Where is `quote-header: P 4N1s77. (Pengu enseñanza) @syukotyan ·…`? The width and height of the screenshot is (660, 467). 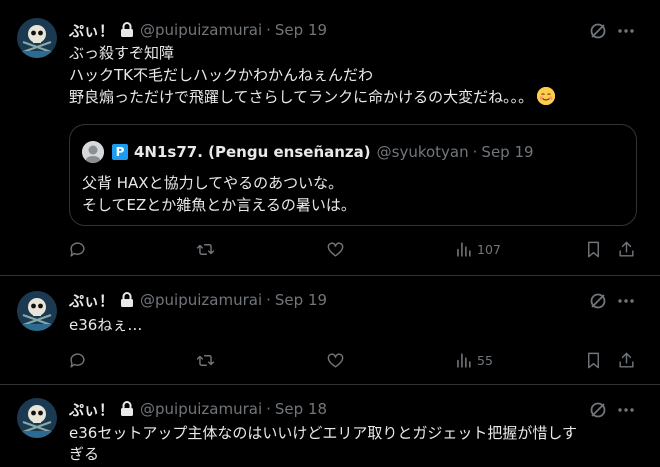
quote-header: P 4N1s77. (Pengu enseñanza) @syukotyan ·… is located at coordinates (323, 152).